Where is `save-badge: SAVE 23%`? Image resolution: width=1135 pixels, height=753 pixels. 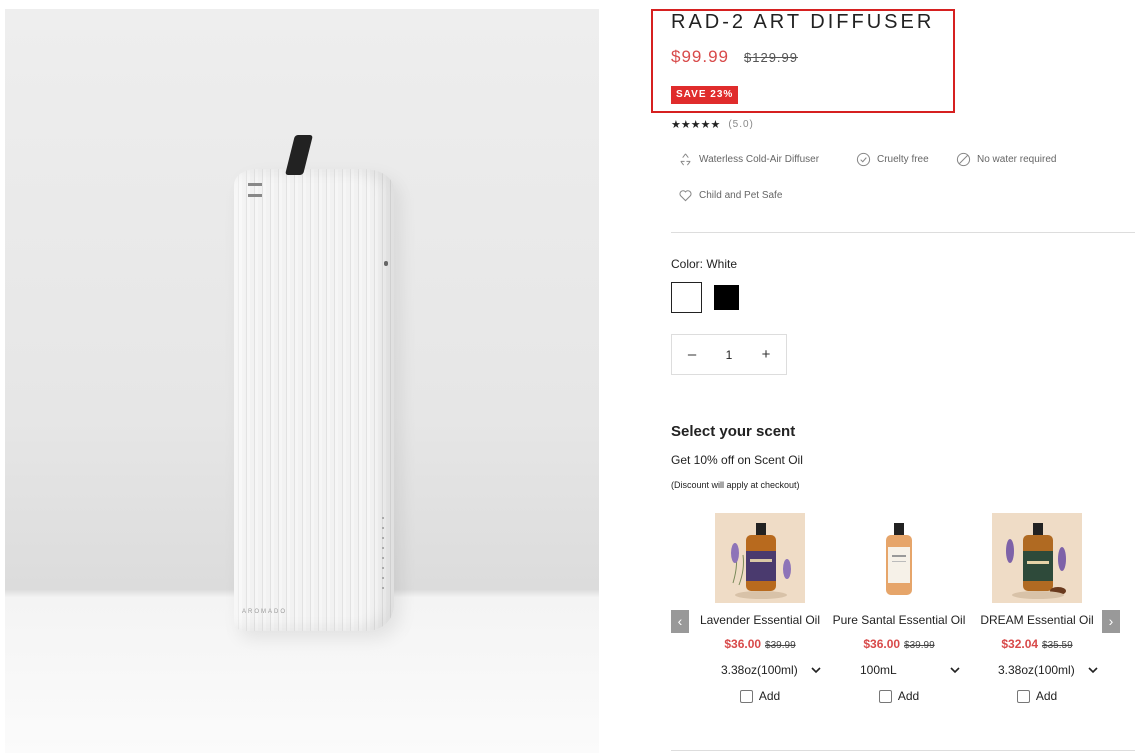
save-badge: SAVE 23% is located at coordinates (705, 95).